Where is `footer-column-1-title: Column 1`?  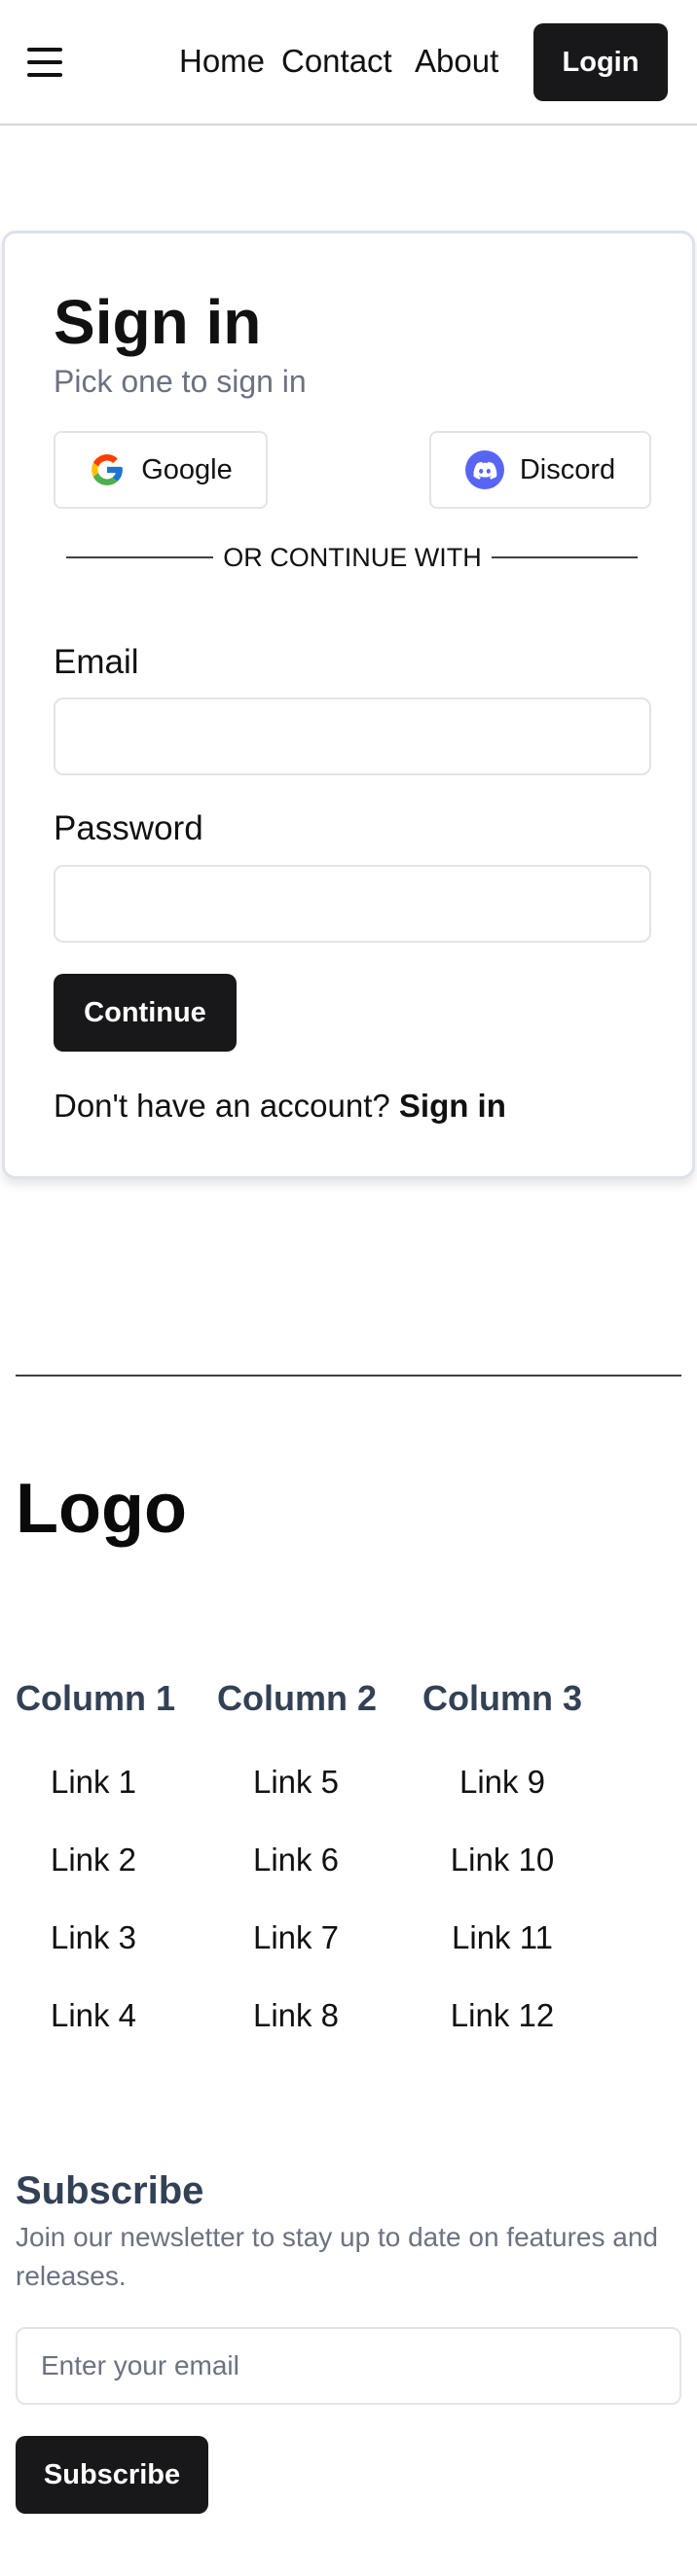 footer-column-1-title: Column 1 is located at coordinates (96, 1698).